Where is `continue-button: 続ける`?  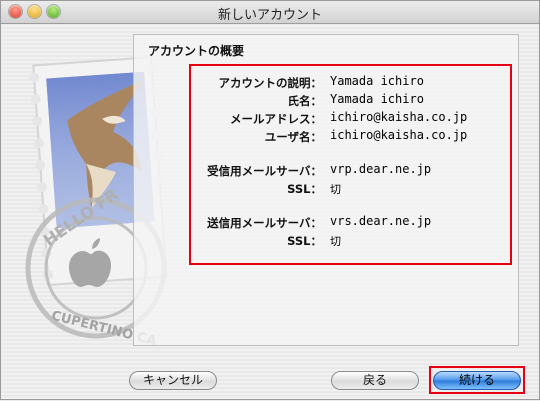 continue-button: 続ける is located at coordinates (477, 380).